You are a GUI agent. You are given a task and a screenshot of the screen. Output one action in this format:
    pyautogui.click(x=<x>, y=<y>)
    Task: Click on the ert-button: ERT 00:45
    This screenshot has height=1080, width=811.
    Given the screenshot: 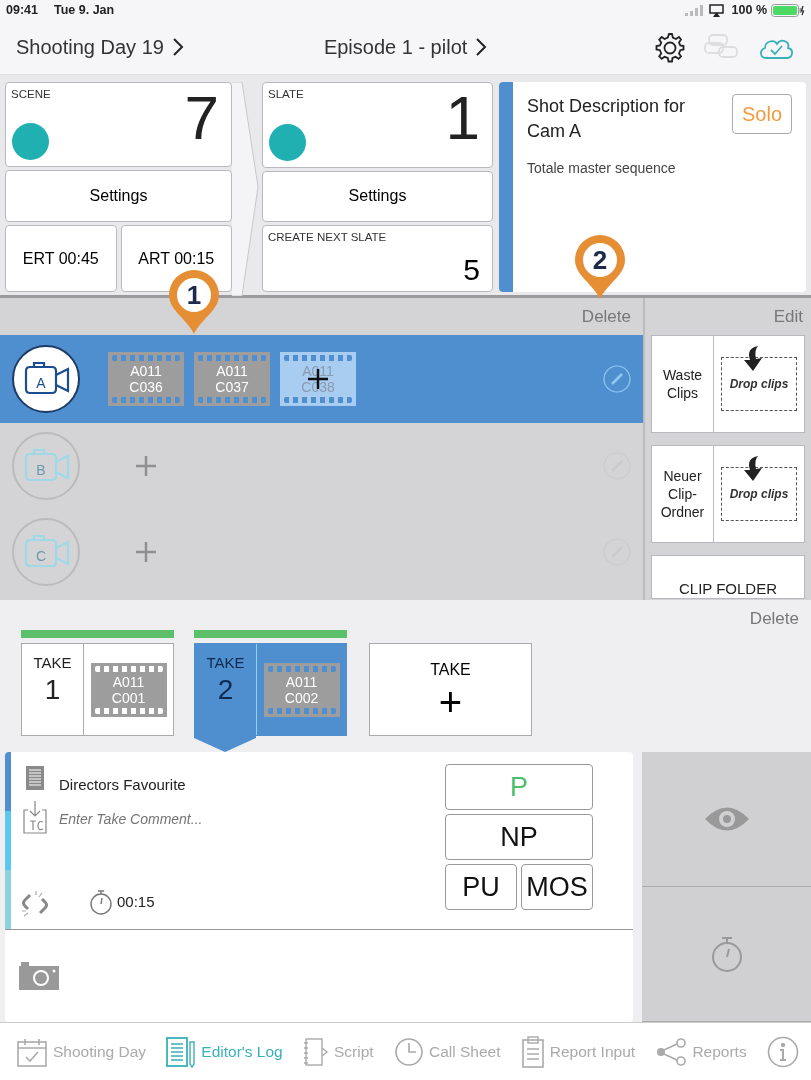 What is the action you would take?
    pyautogui.click(x=61, y=258)
    